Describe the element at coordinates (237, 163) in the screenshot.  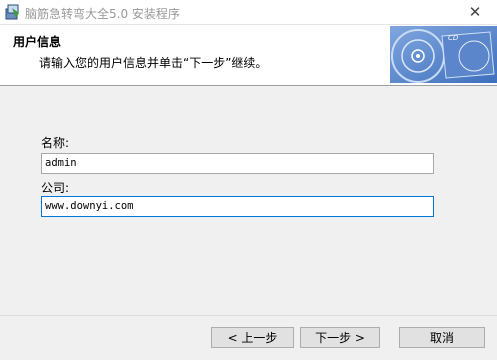
I see `name-field: admin` at that location.